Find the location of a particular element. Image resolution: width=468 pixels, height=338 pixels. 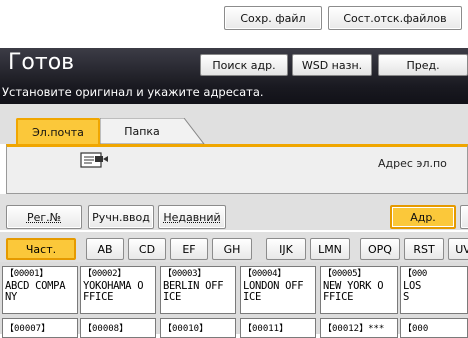

entry-name-line1: NEW YORK O is located at coordinates (353, 285).